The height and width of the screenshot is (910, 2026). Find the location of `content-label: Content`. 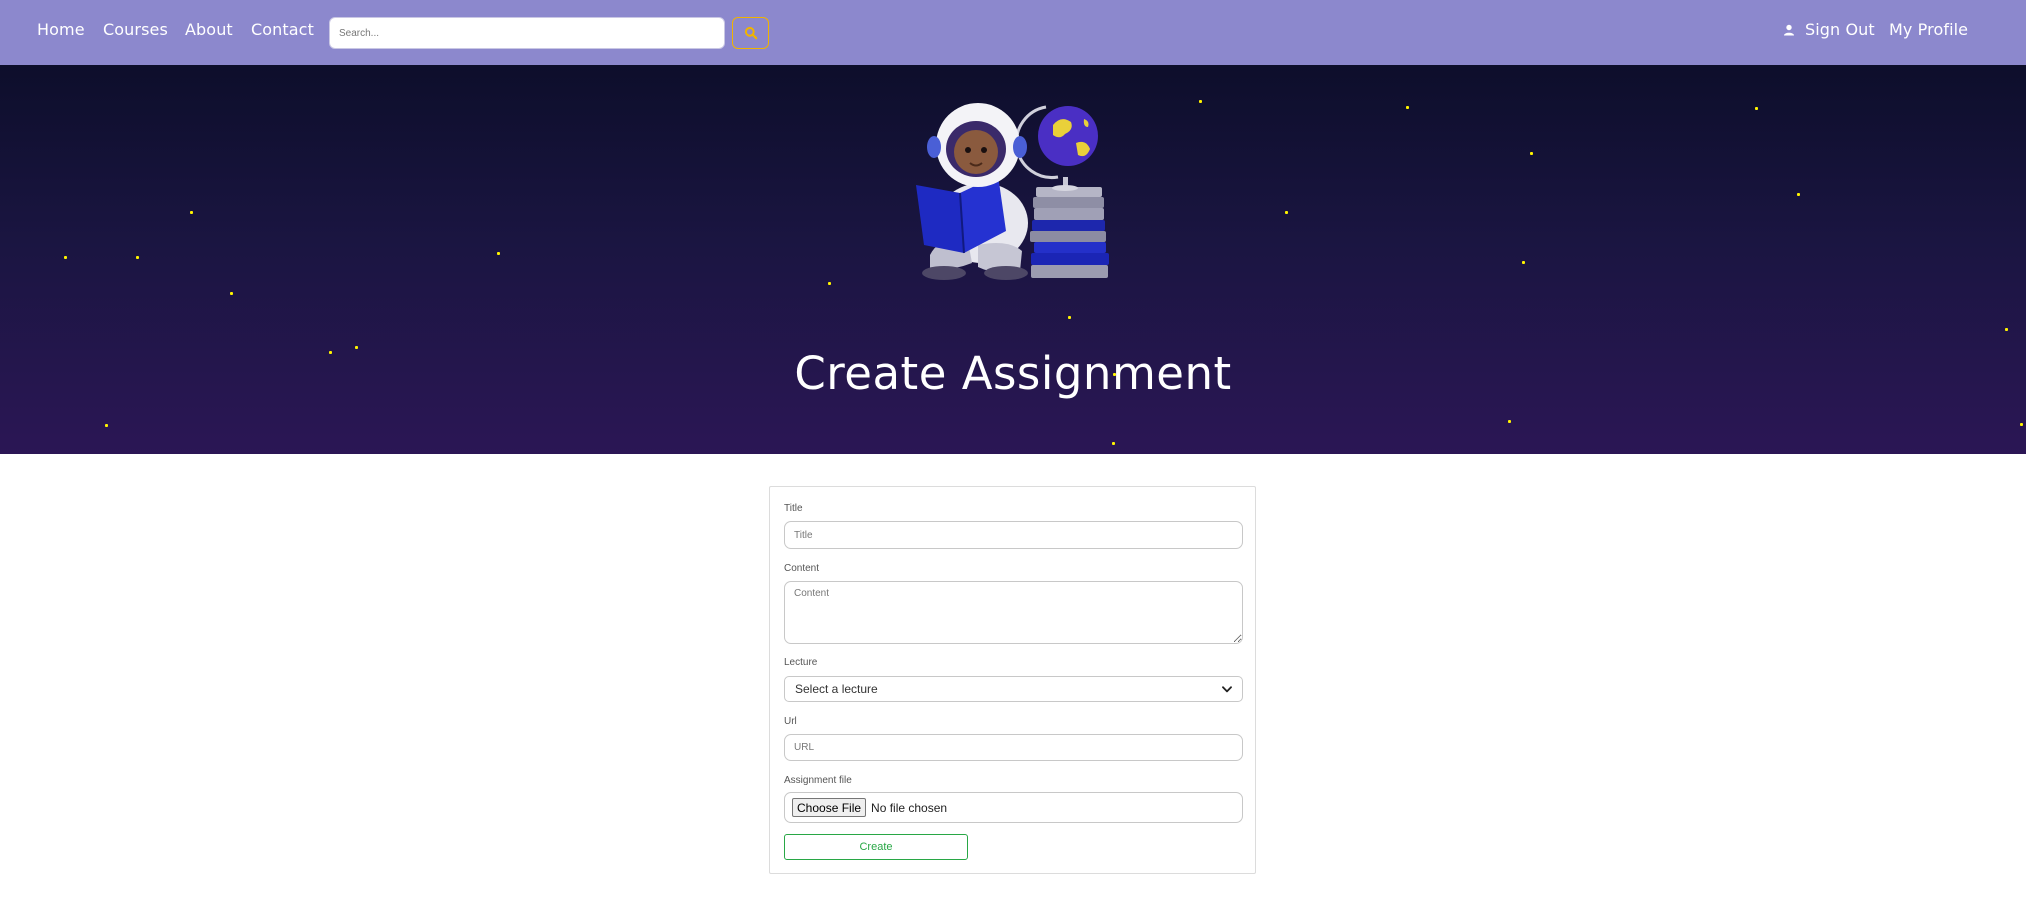

content-label: Content is located at coordinates (802, 568).